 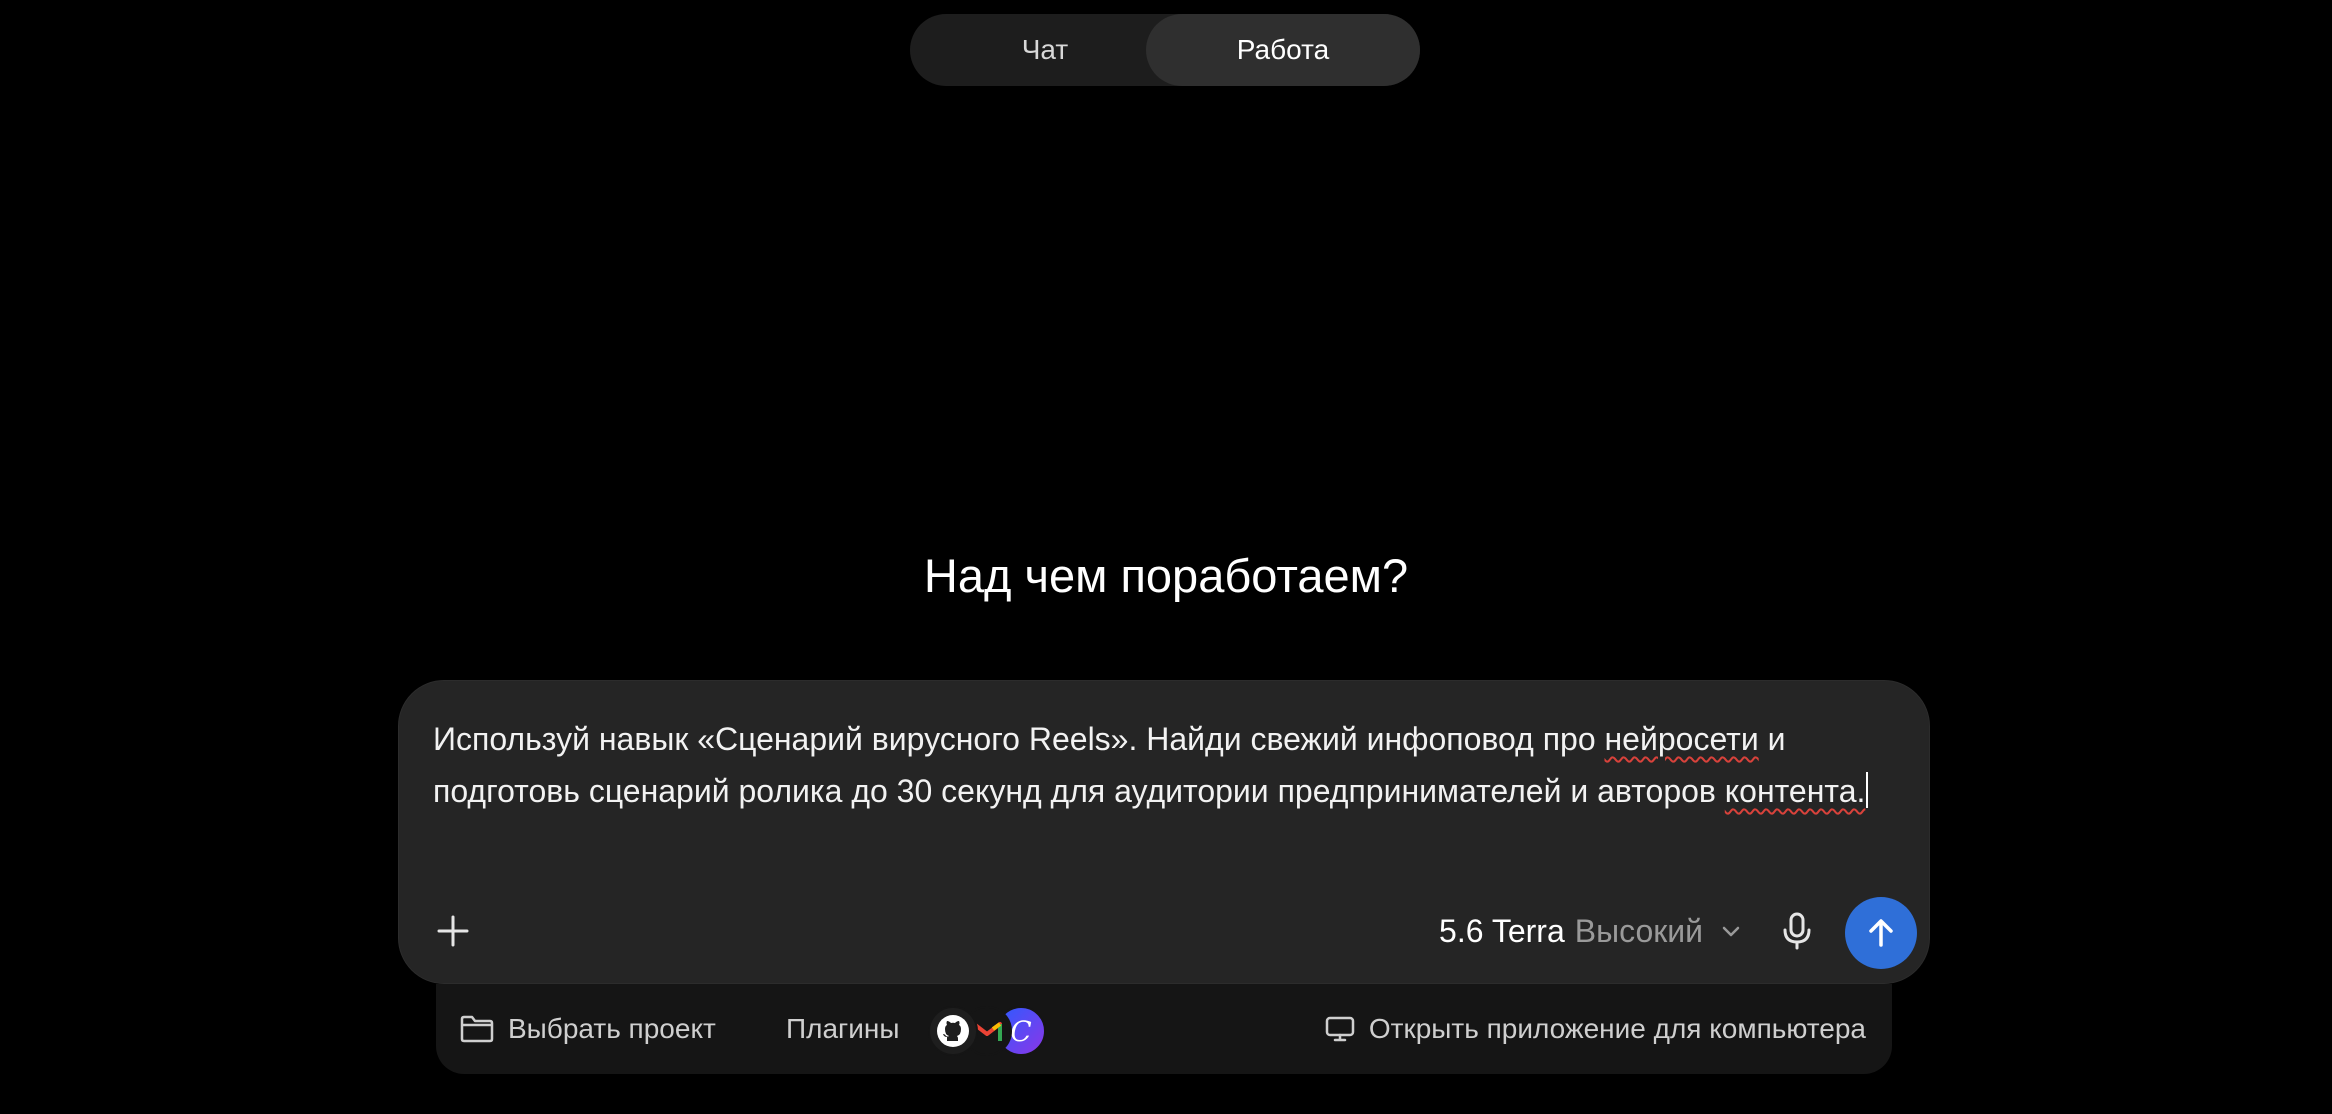 I want to click on text-caret, so click(x=1867, y=790).